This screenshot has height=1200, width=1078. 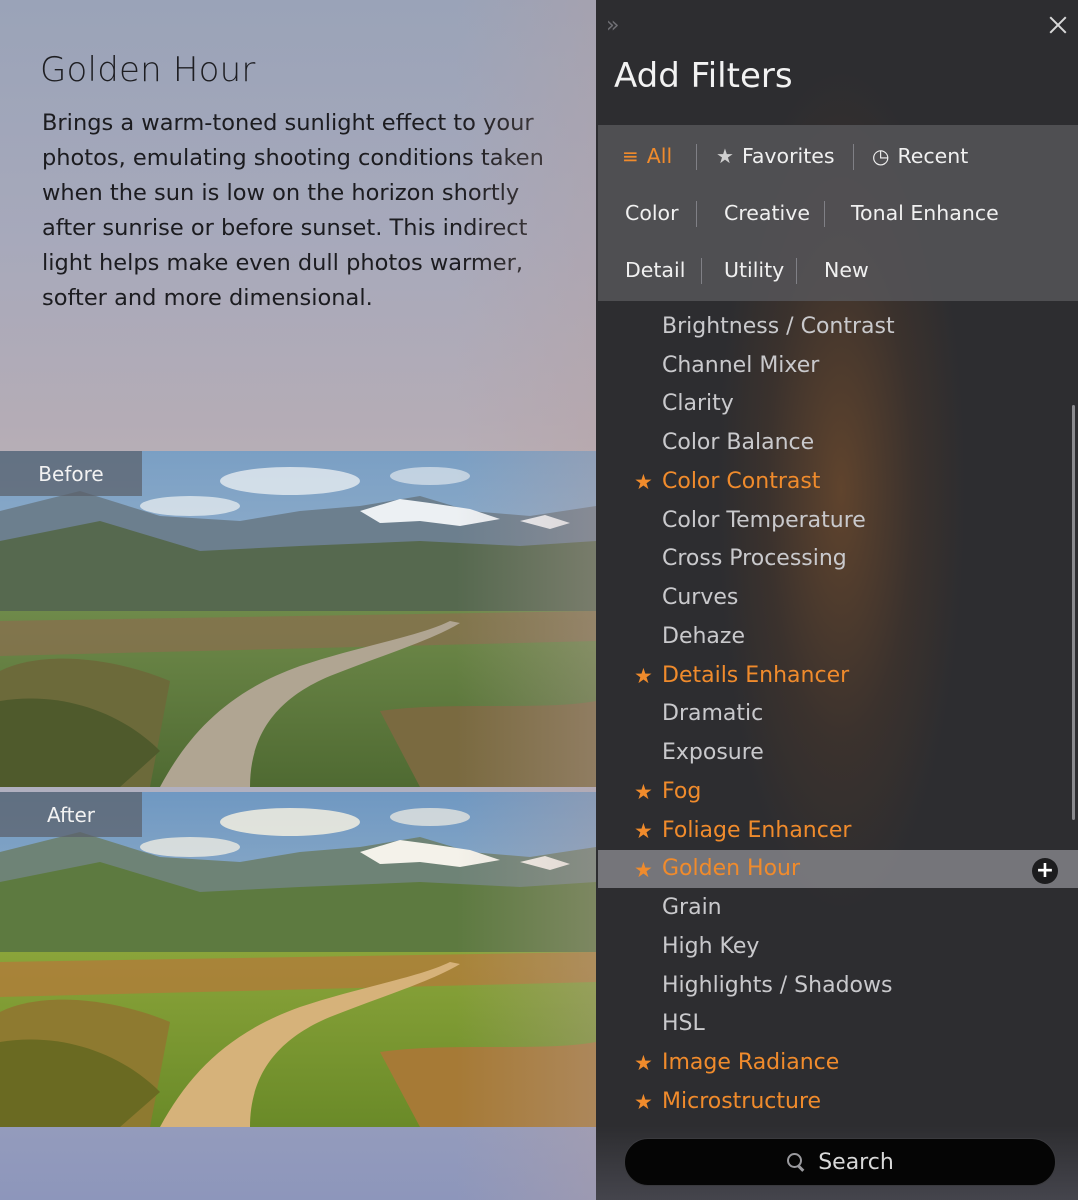 I want to click on filter-name: Clarity, so click(x=698, y=404).